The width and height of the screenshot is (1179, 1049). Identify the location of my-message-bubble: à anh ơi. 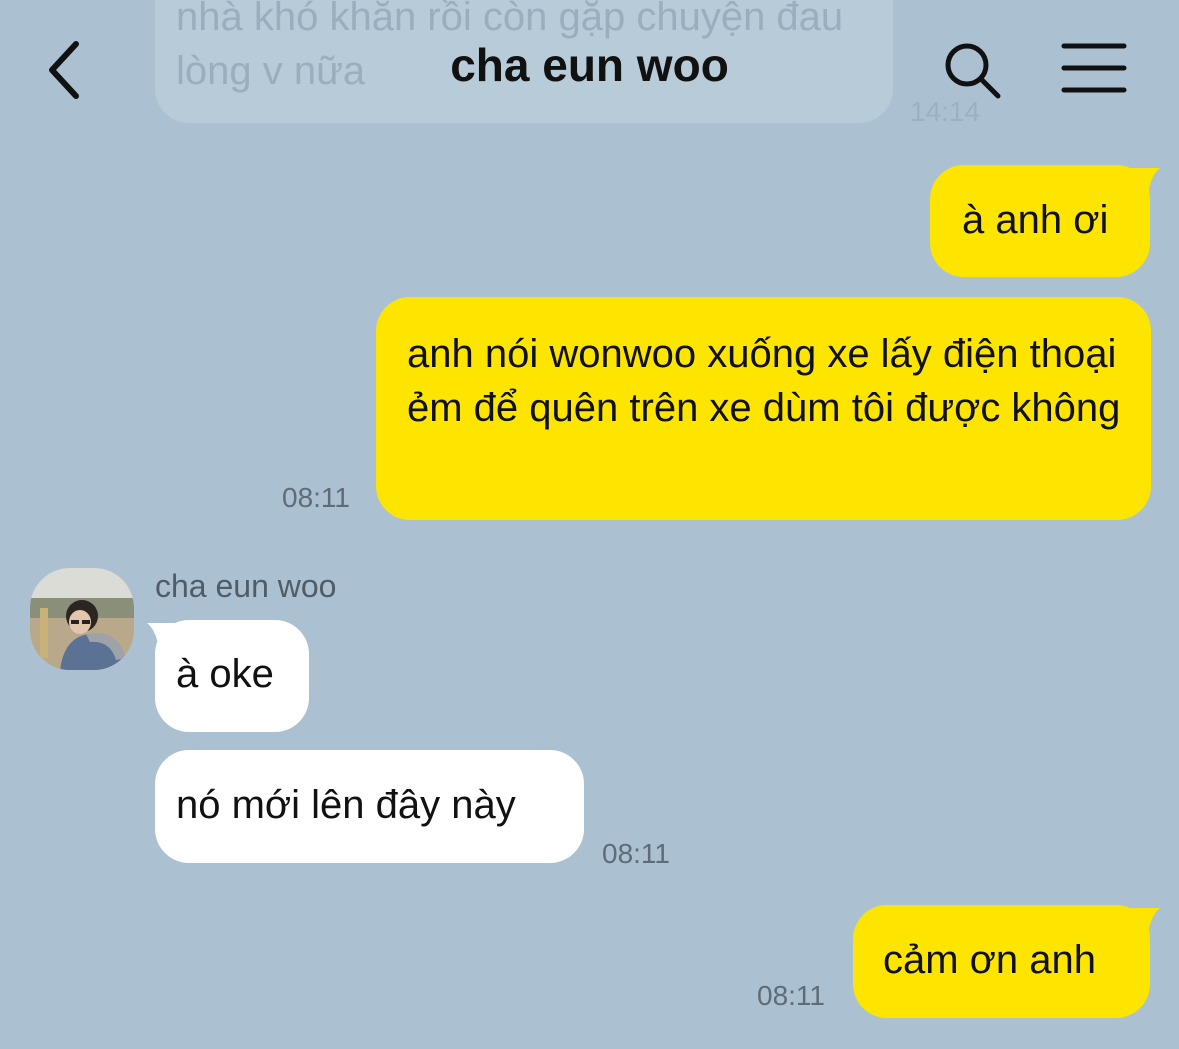
(1040, 221).